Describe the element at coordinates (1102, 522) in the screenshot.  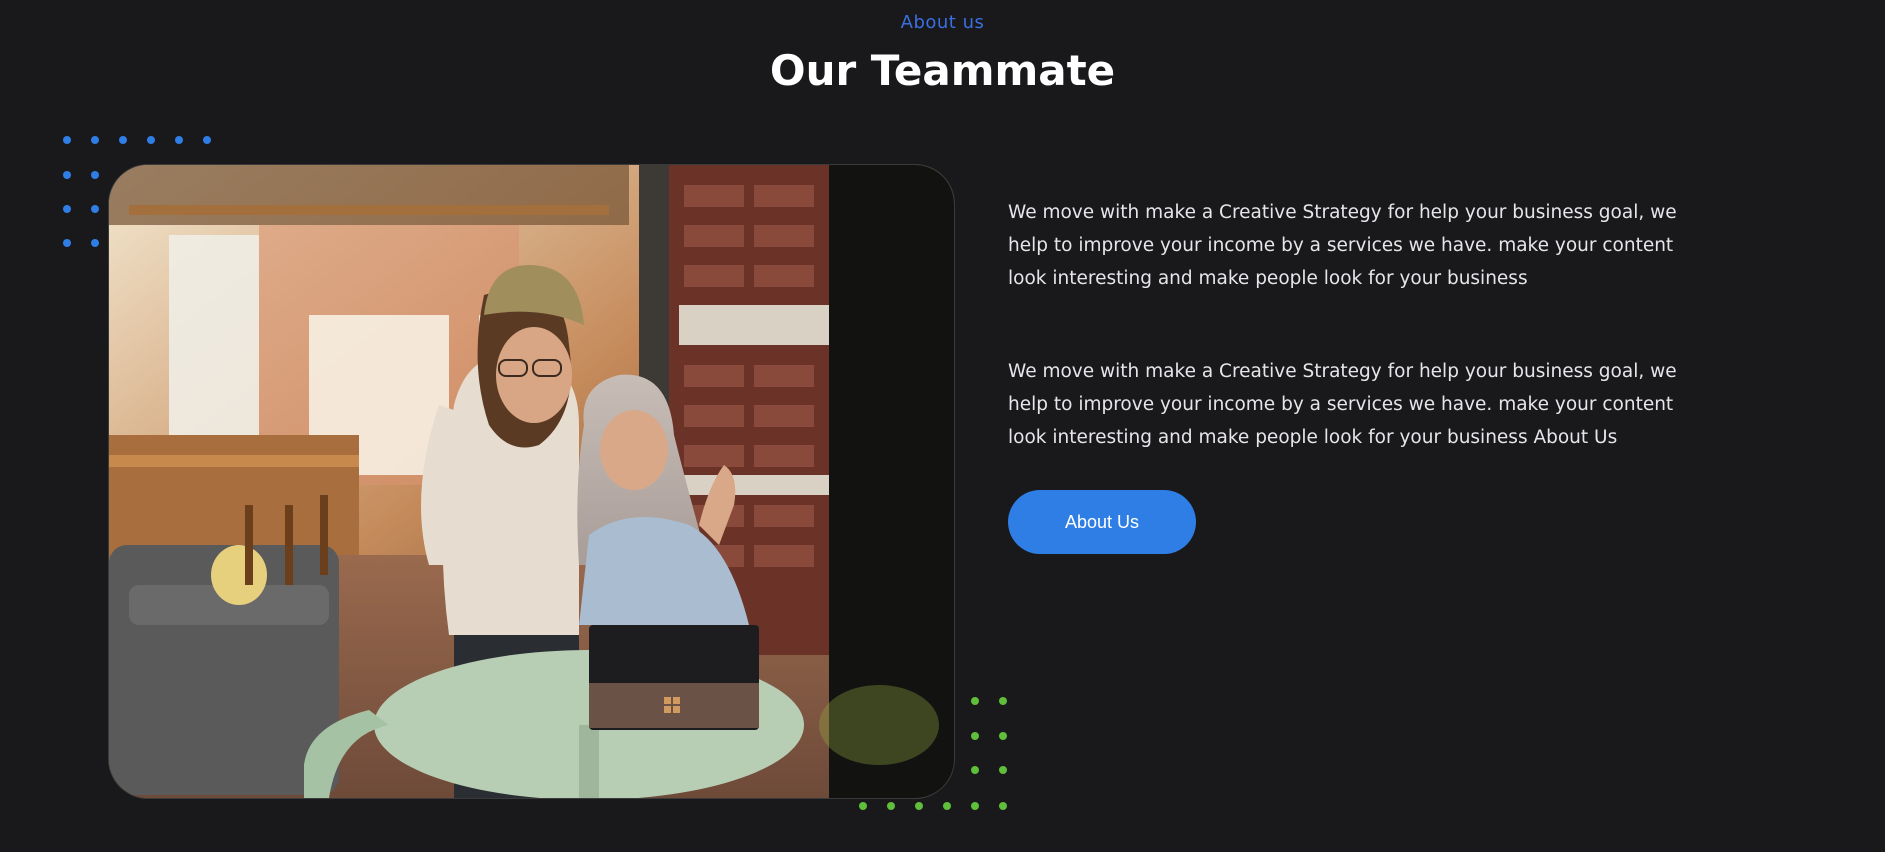
I see `about-us-button: About Us` at that location.